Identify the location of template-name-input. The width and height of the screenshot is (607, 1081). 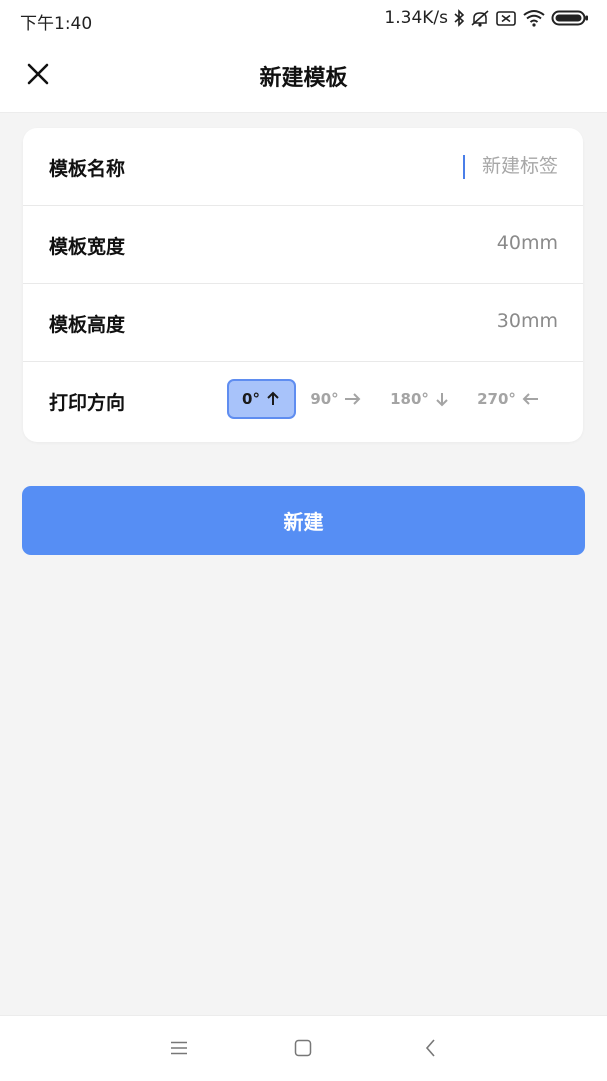
(438, 166).